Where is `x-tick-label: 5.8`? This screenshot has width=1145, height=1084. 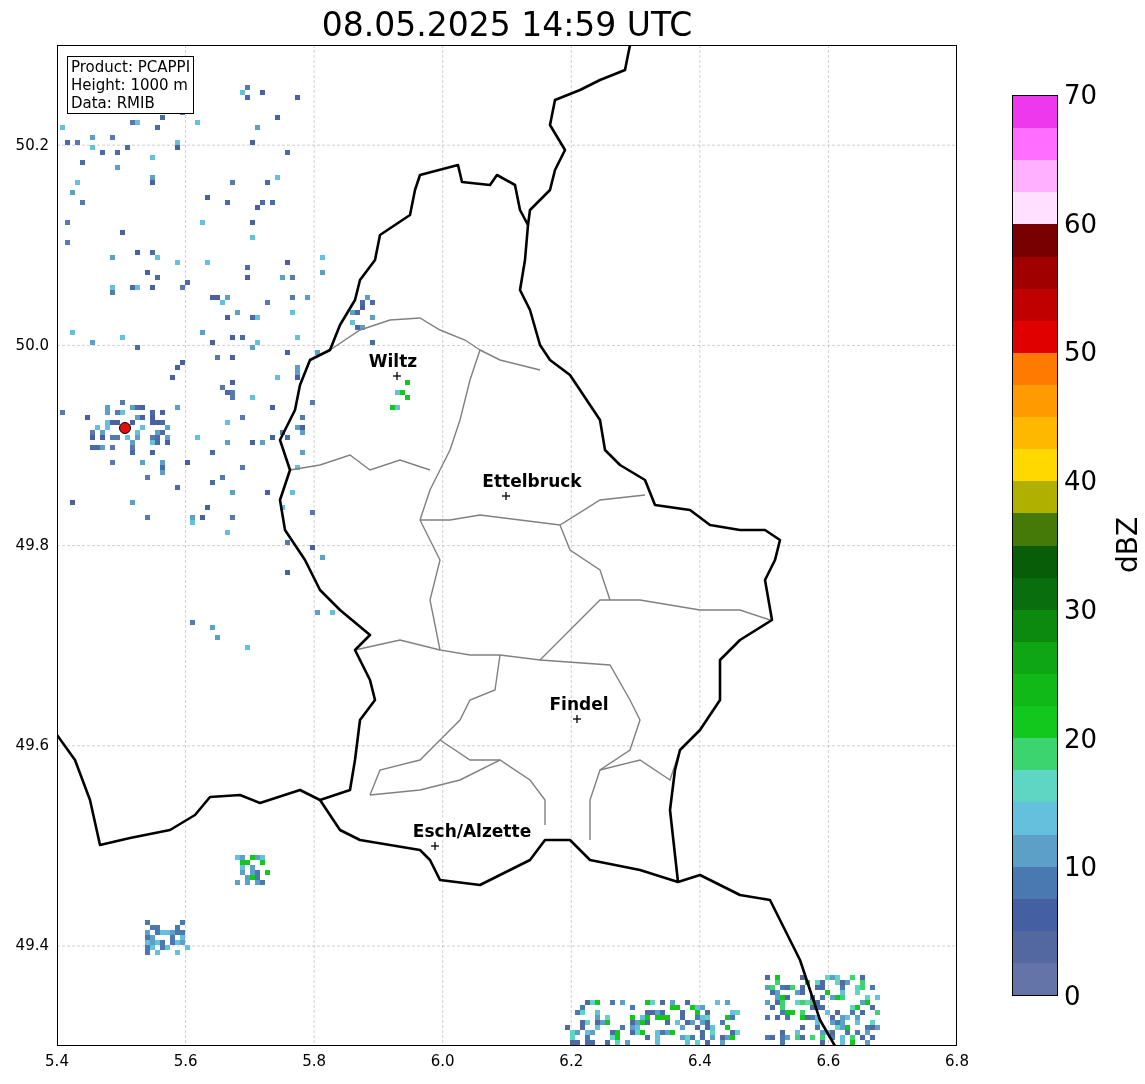
x-tick-label: 5.8 is located at coordinates (314, 1061).